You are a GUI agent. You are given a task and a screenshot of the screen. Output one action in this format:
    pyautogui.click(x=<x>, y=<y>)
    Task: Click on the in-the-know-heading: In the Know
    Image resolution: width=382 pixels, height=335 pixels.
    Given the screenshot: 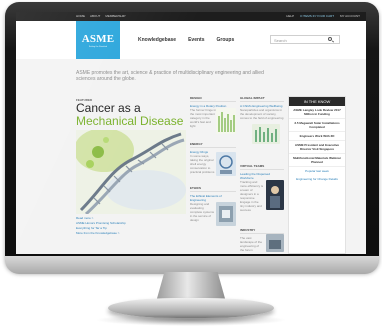 What is the action you would take?
    pyautogui.click(x=317, y=101)
    